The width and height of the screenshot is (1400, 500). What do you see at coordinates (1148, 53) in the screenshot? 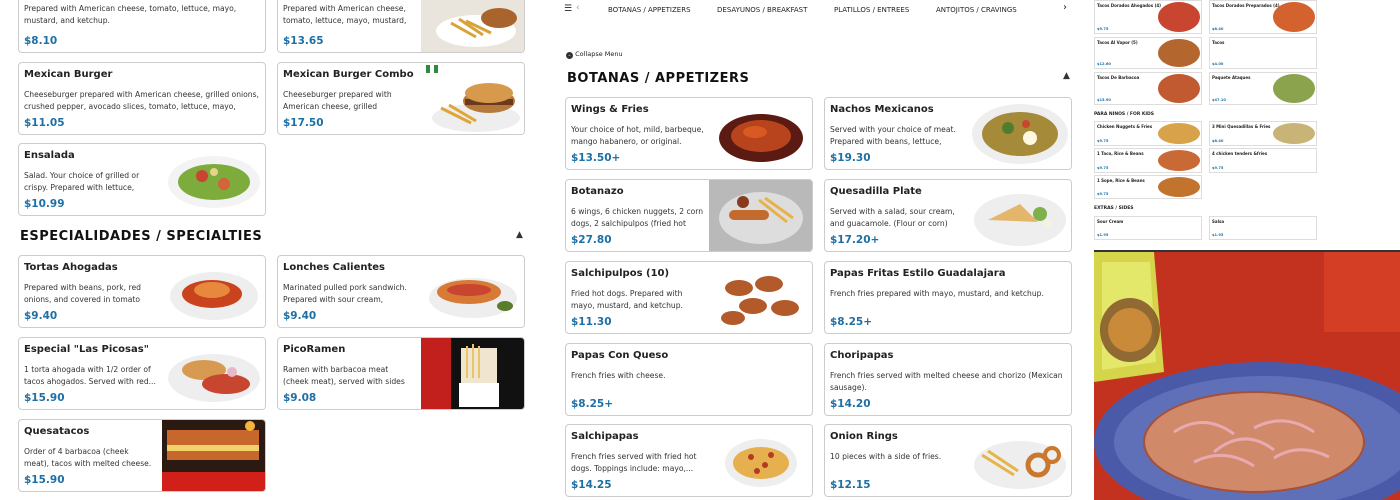
I see `mini-menu-card: Tacos Al Vapor (5) $12.60` at bounding box center [1148, 53].